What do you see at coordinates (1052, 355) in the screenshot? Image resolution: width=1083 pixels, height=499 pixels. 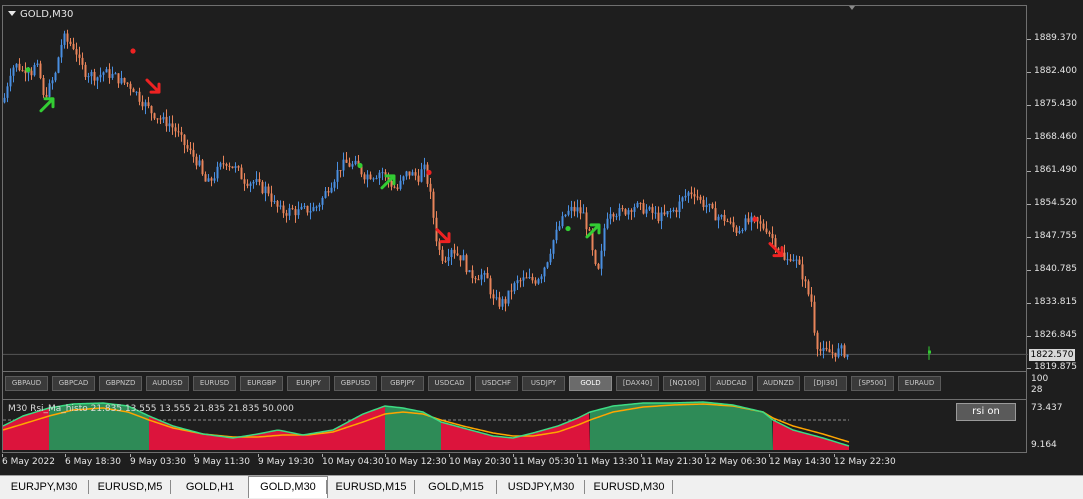 I see `current-price-label: 1822.570` at bounding box center [1052, 355].